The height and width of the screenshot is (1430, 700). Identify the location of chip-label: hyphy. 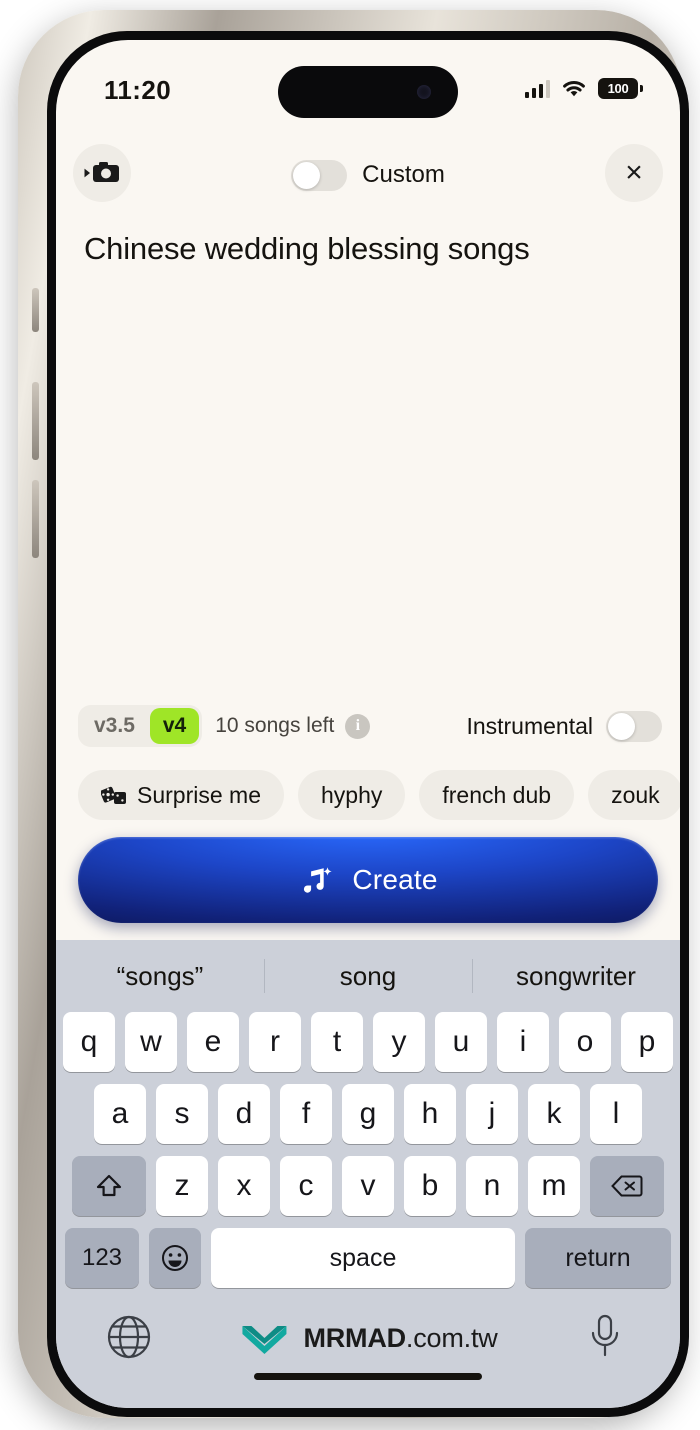
(351, 794).